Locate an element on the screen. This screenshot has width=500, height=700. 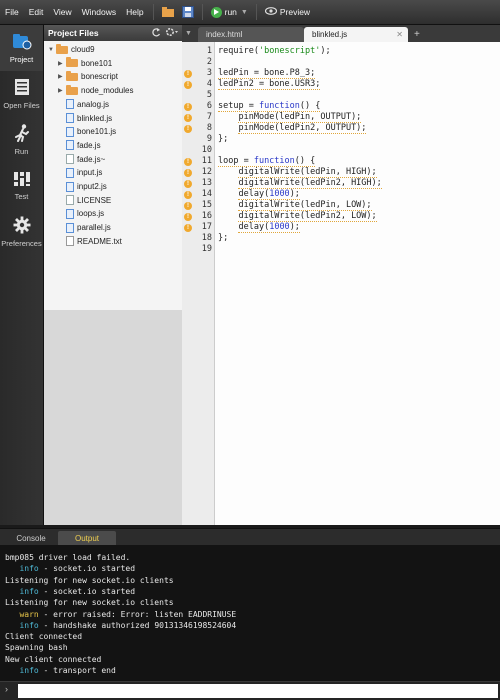
code-line: loop = function() { is located at coordinates (267, 161).